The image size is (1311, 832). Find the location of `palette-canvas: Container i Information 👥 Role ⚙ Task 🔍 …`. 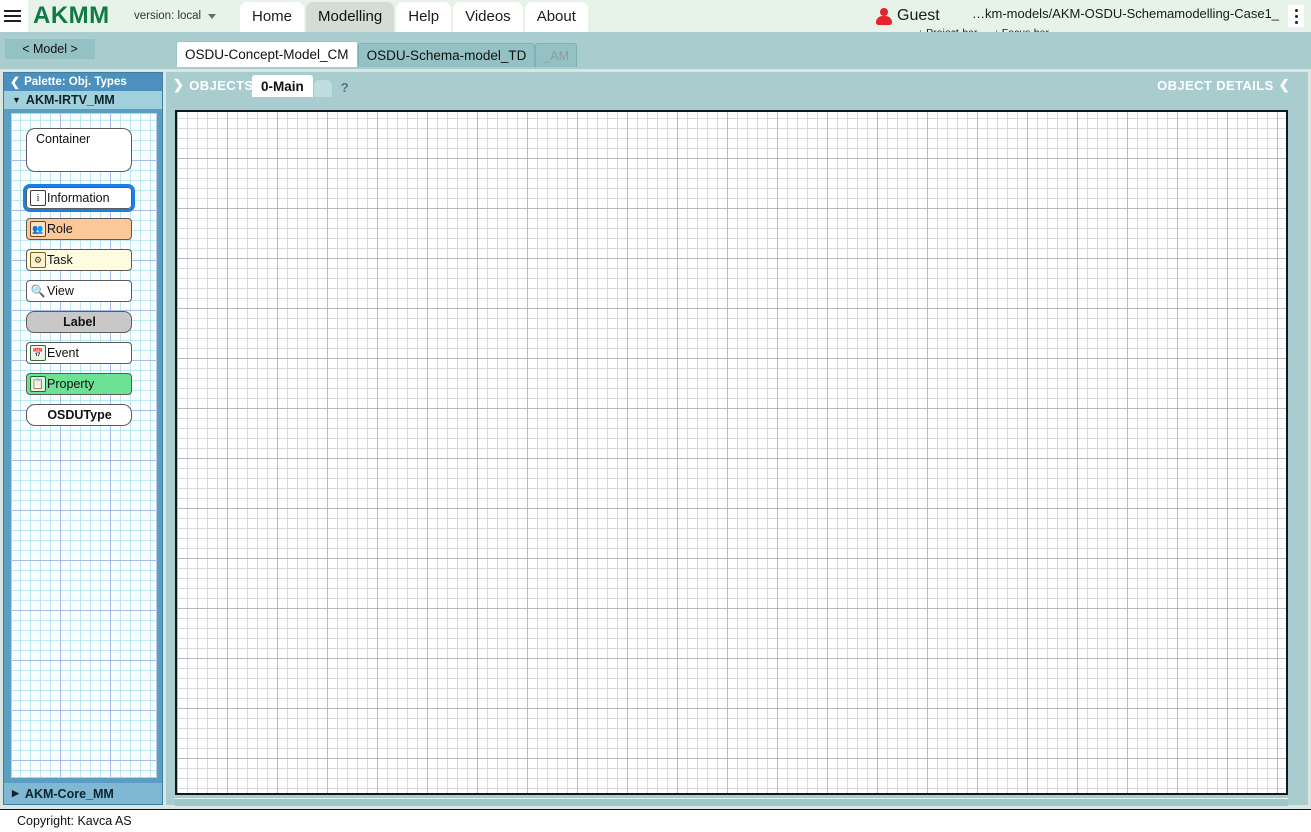

palette-canvas: Container i Information 👥 Role ⚙ Task 🔍 … is located at coordinates (84, 445).